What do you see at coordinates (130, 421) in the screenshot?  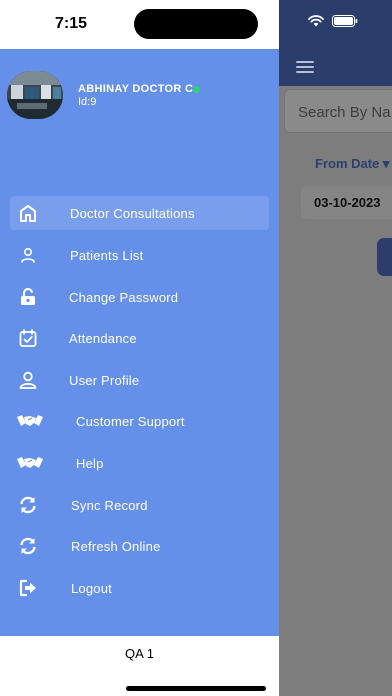 I see `menu-label: Customer Support` at bounding box center [130, 421].